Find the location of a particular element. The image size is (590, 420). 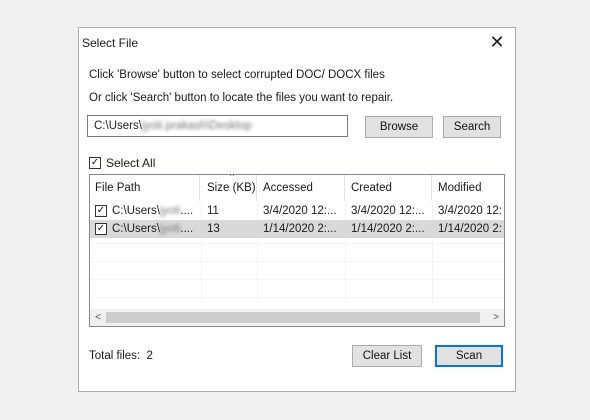

row-modified: 1/14/2020 2: is located at coordinates (470, 229).